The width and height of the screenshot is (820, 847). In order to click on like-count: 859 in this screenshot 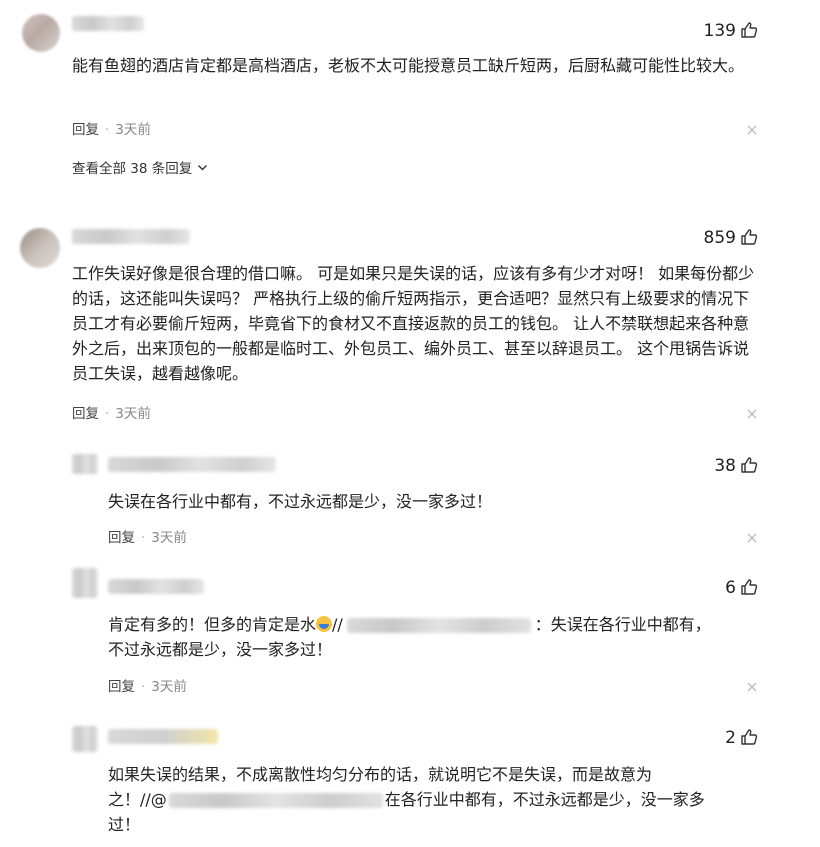, I will do `click(719, 238)`.